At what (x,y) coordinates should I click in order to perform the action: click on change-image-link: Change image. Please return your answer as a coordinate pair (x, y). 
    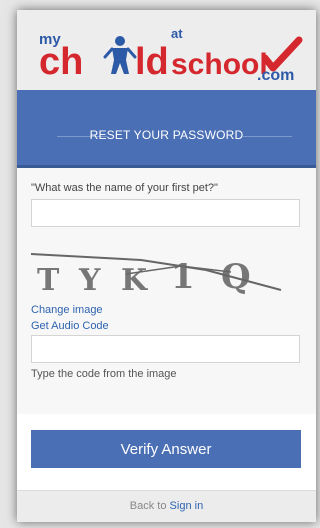
    Looking at the image, I should click on (67, 310).